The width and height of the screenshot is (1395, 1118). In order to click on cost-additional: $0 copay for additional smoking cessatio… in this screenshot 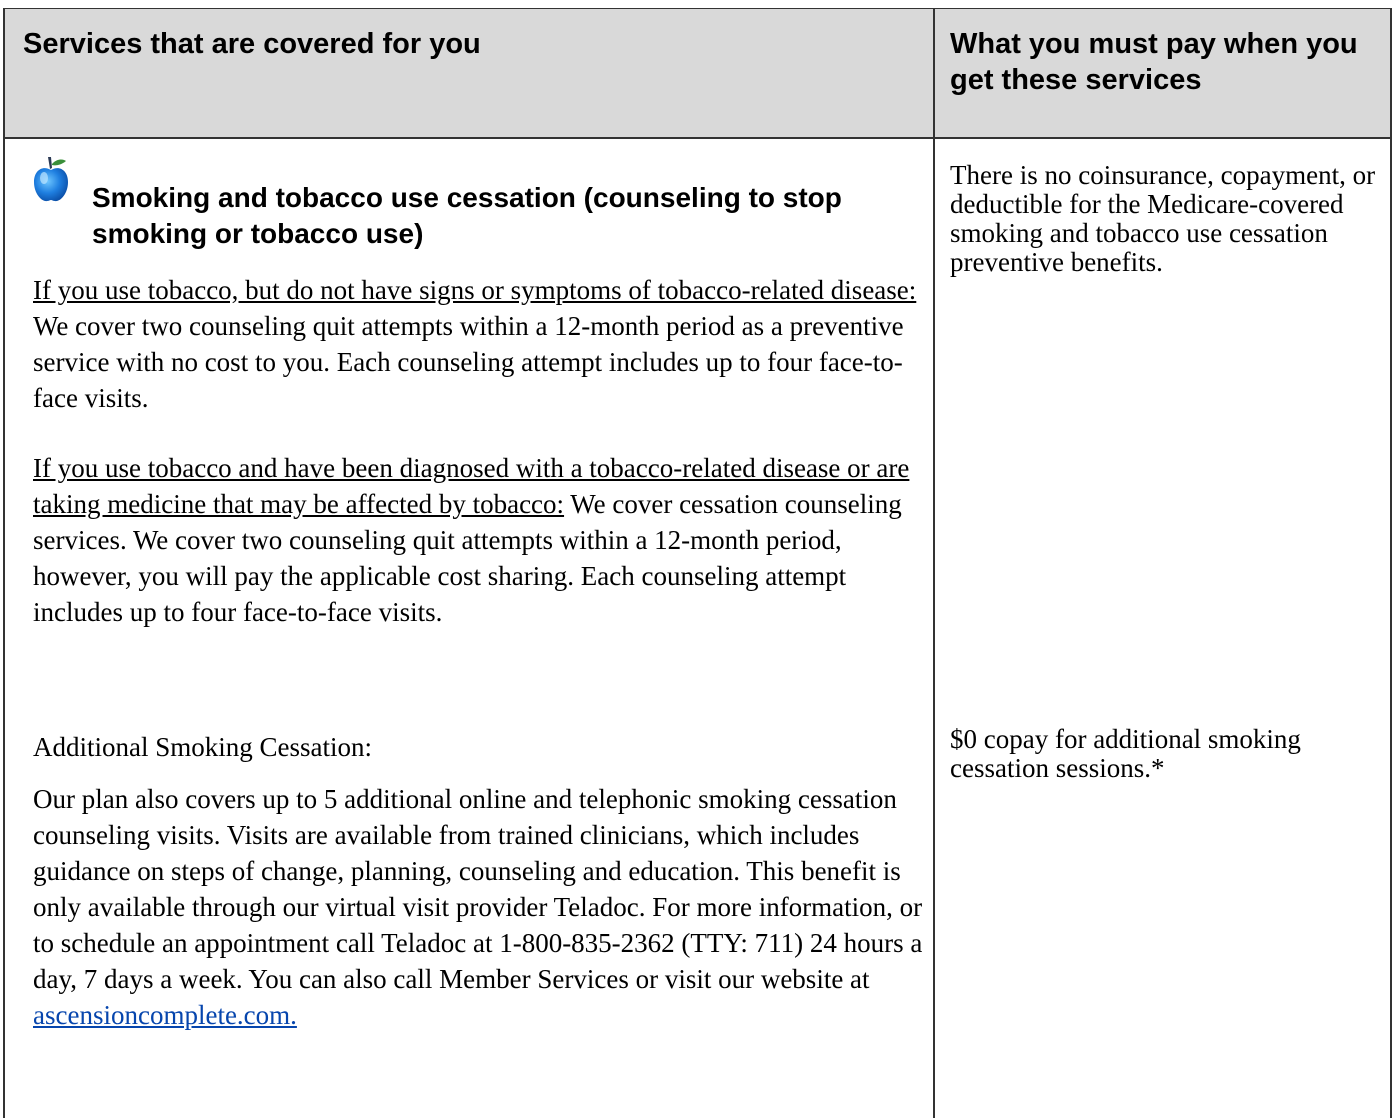, I will do `click(1125, 753)`.